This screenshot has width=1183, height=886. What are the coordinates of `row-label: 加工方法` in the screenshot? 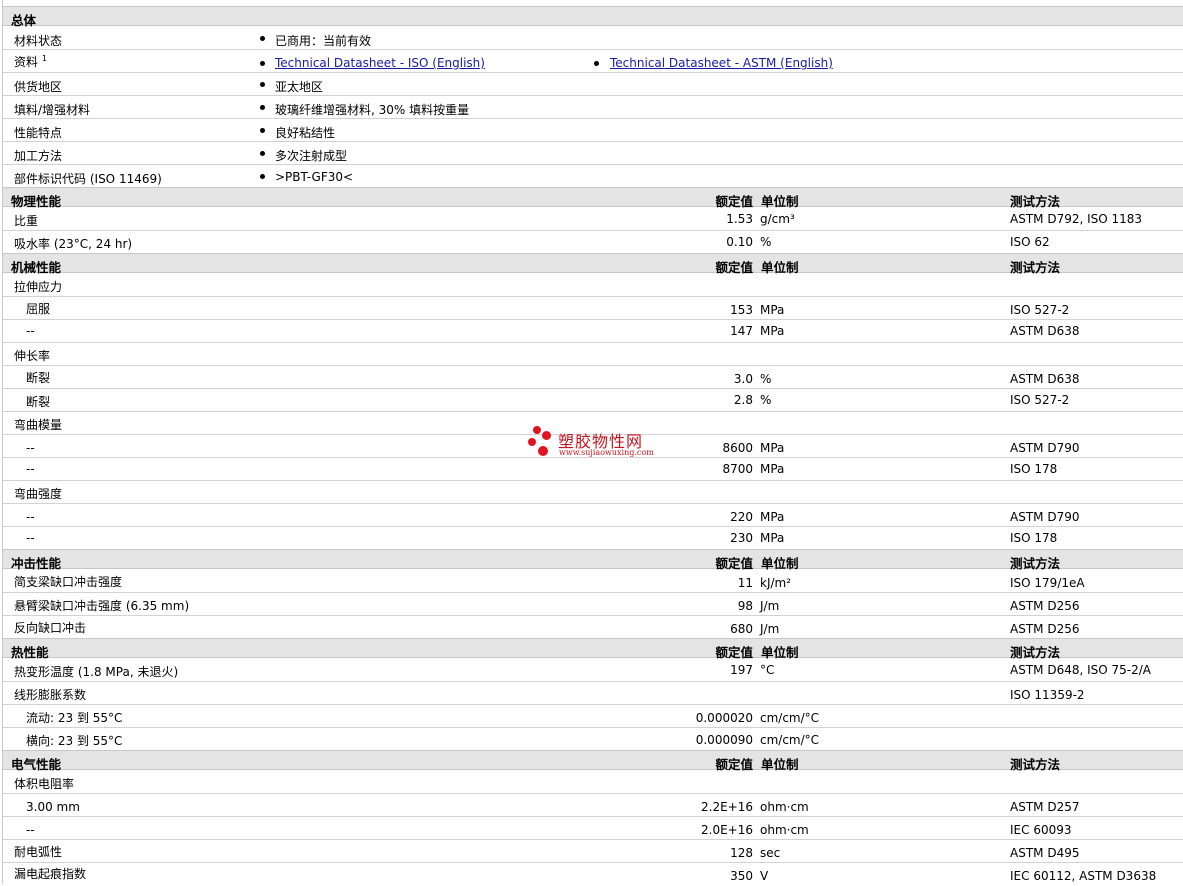 It's located at (38, 156).